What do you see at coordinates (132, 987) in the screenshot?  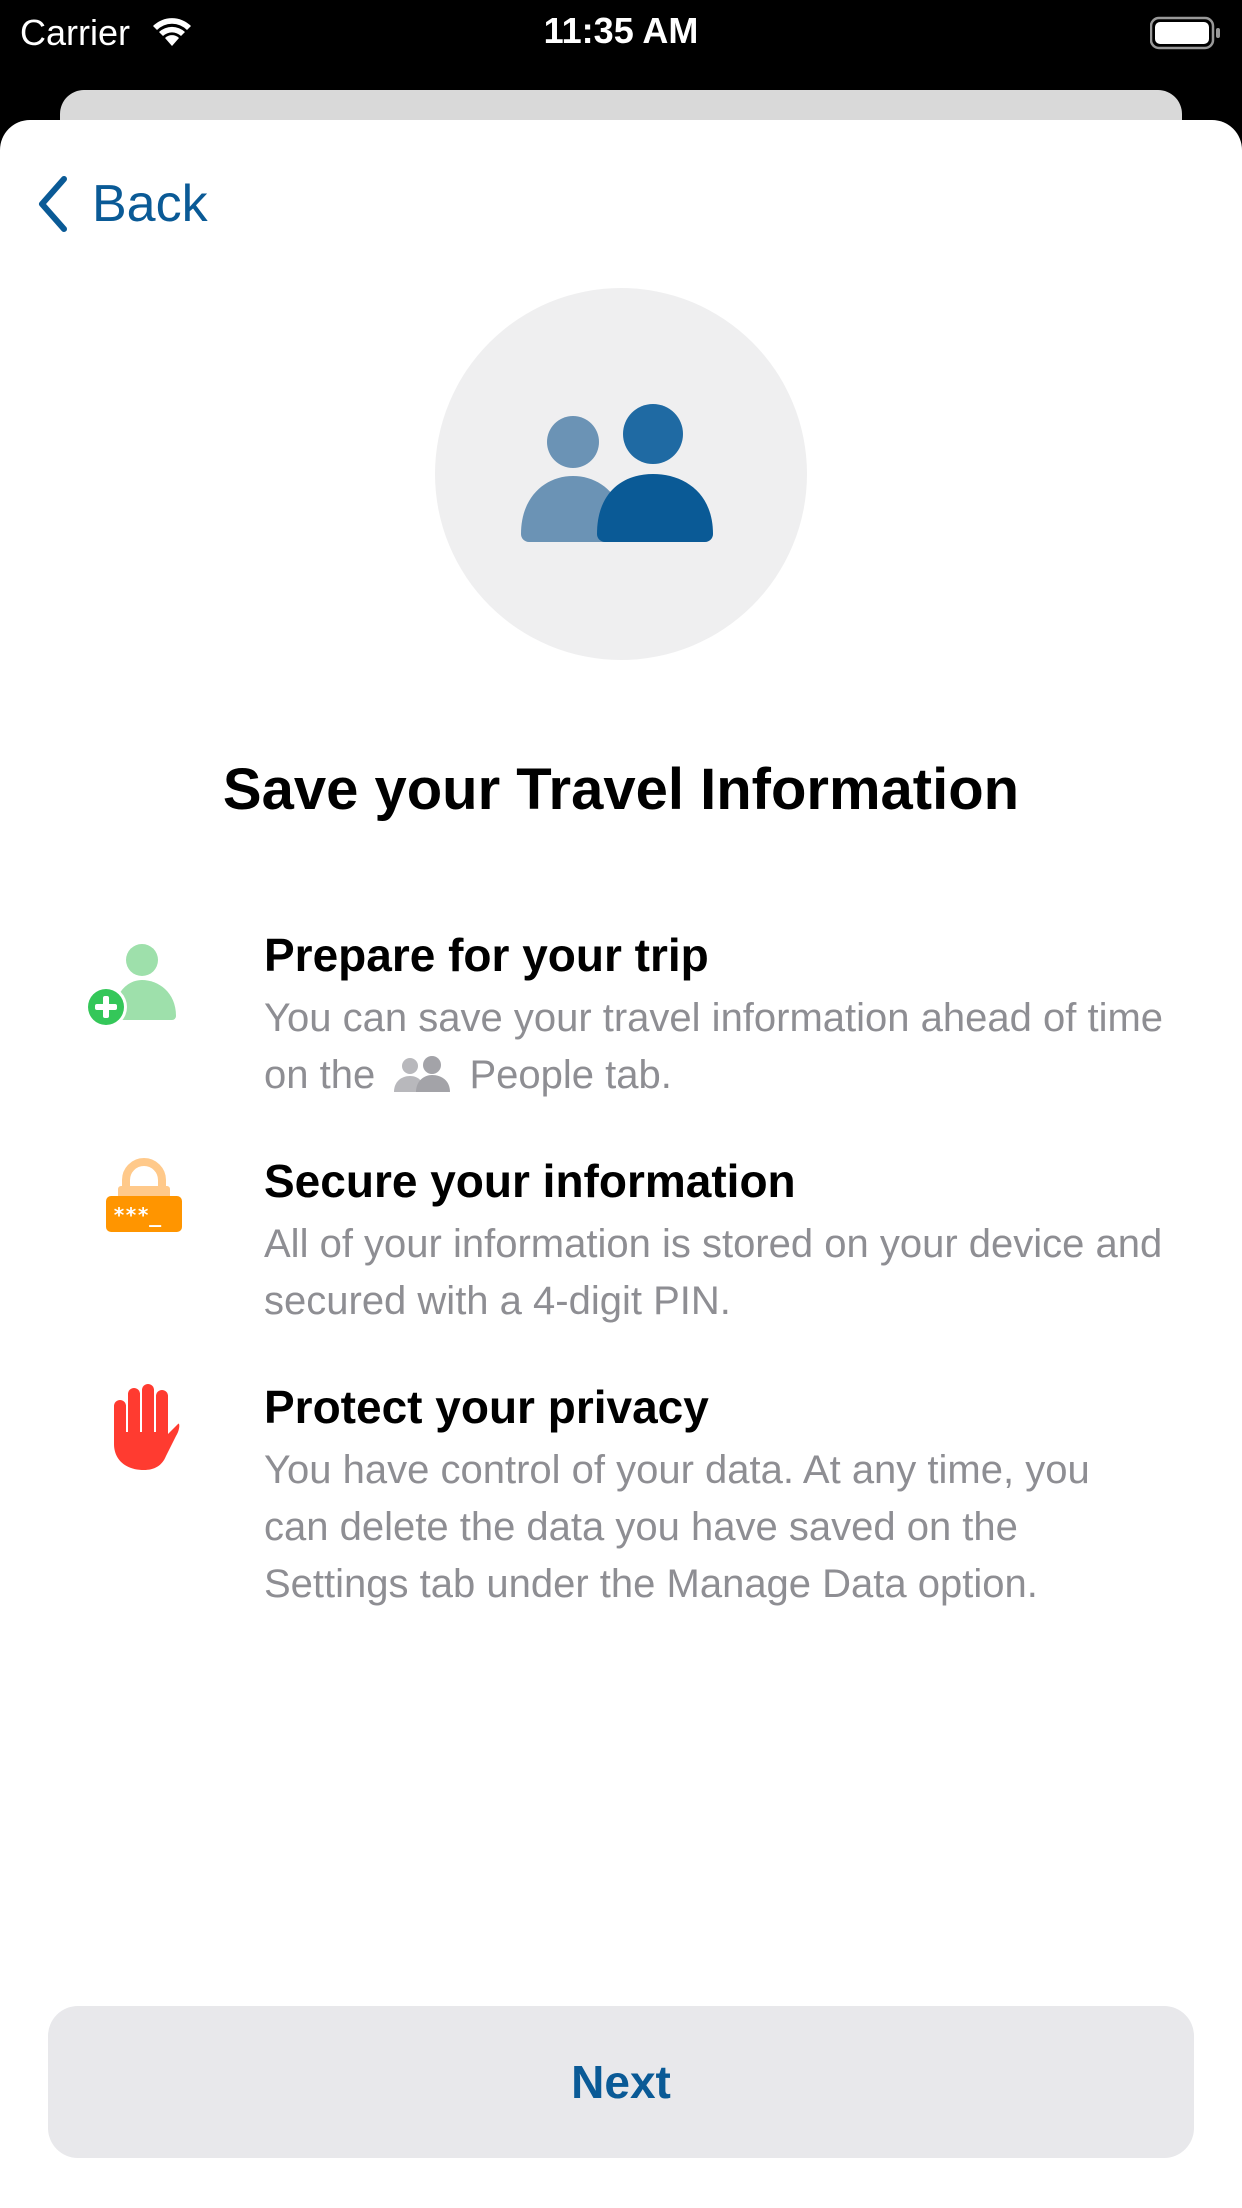 I see `add-person-icon` at bounding box center [132, 987].